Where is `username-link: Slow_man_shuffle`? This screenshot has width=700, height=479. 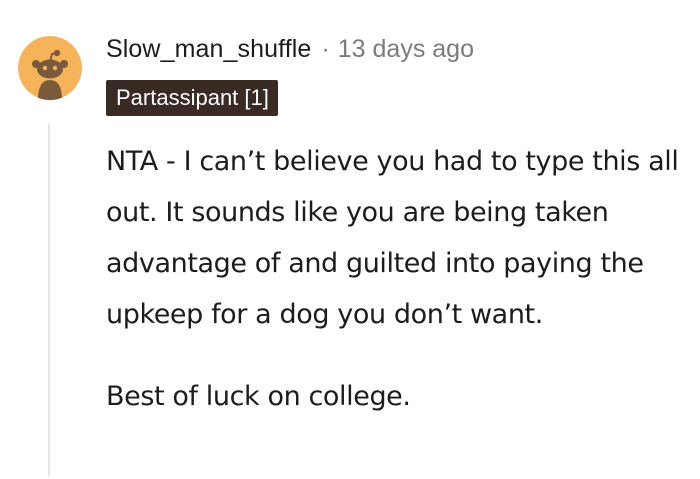
username-link: Slow_man_shuffle is located at coordinates (208, 49).